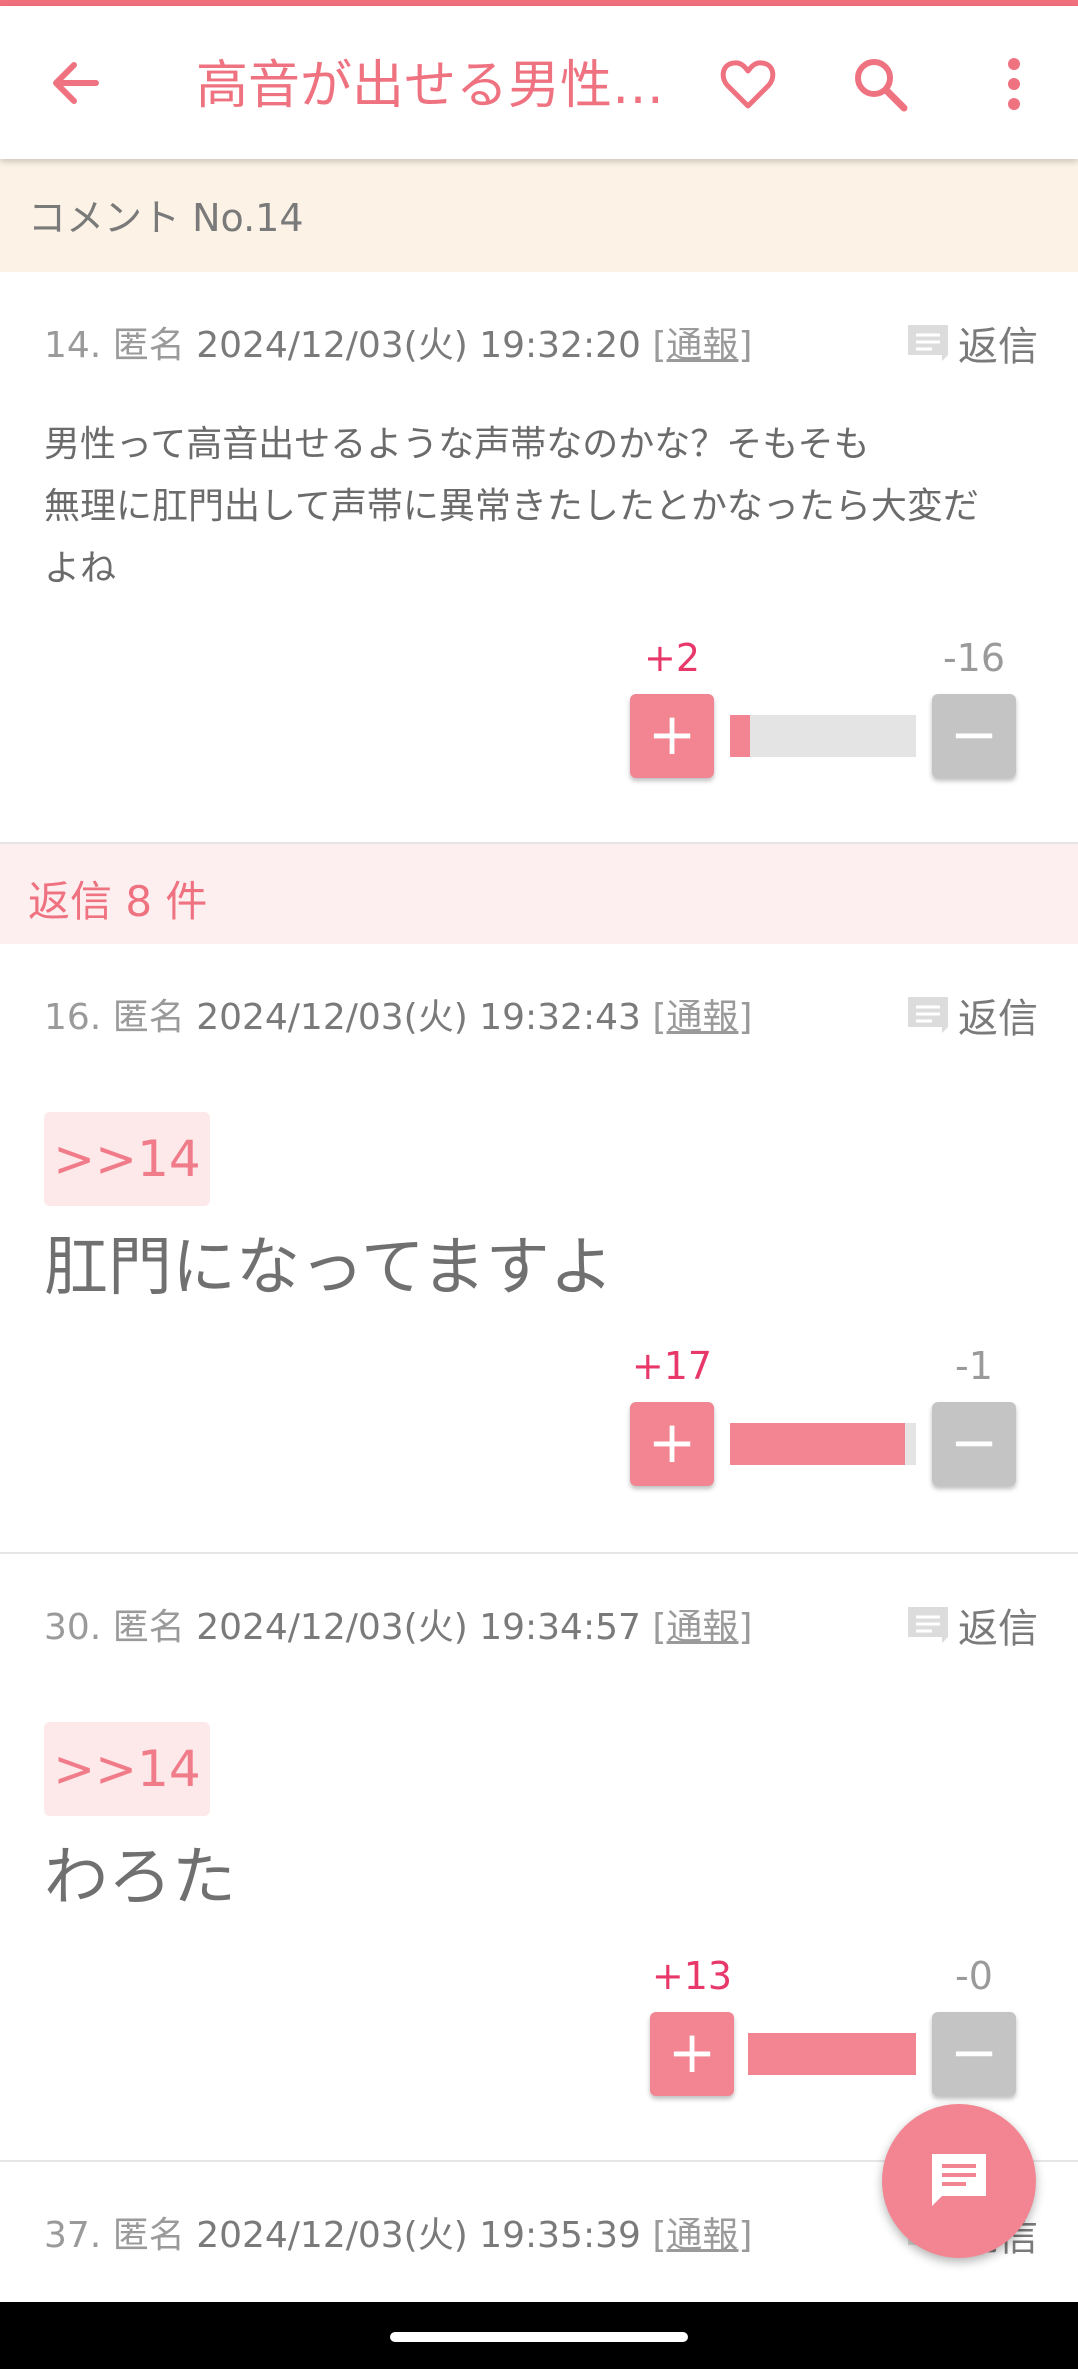  Describe the element at coordinates (539, 894) in the screenshot. I see `replies-count-band: 返信 8 件` at that location.